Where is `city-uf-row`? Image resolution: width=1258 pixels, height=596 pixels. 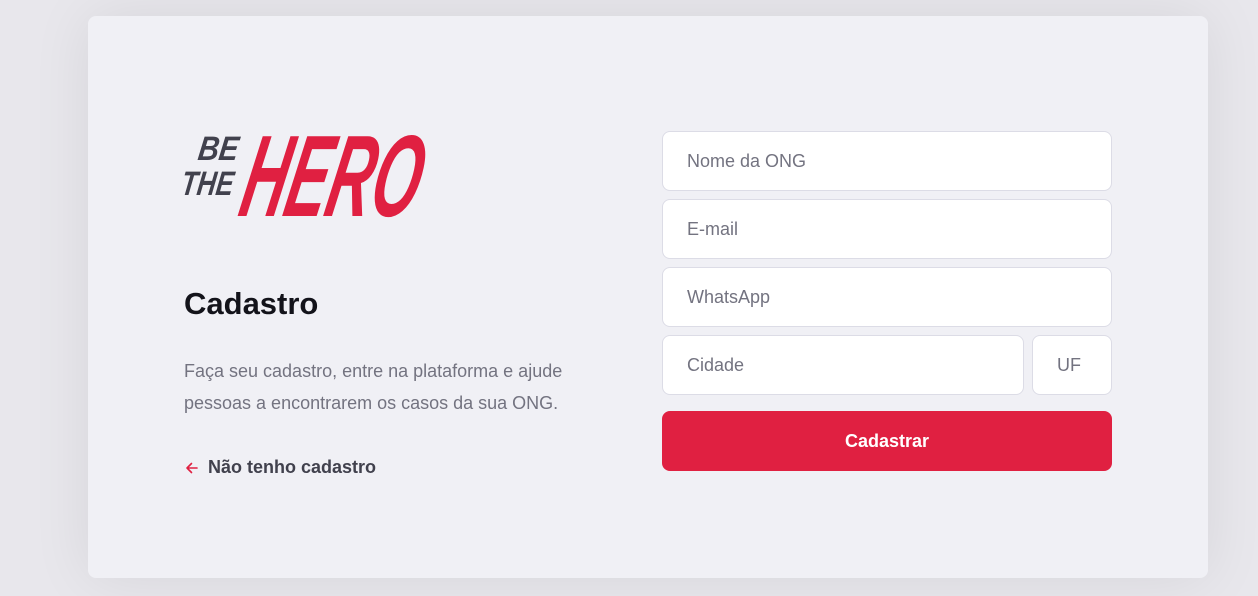 city-uf-row is located at coordinates (887, 369).